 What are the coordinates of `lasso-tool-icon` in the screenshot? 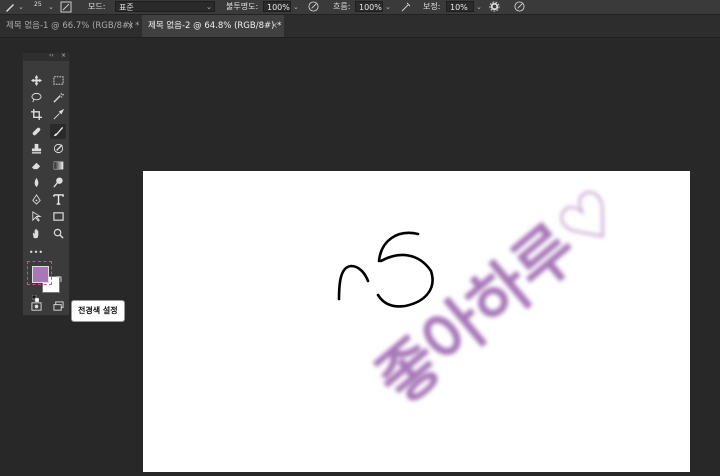 It's located at (36, 97).